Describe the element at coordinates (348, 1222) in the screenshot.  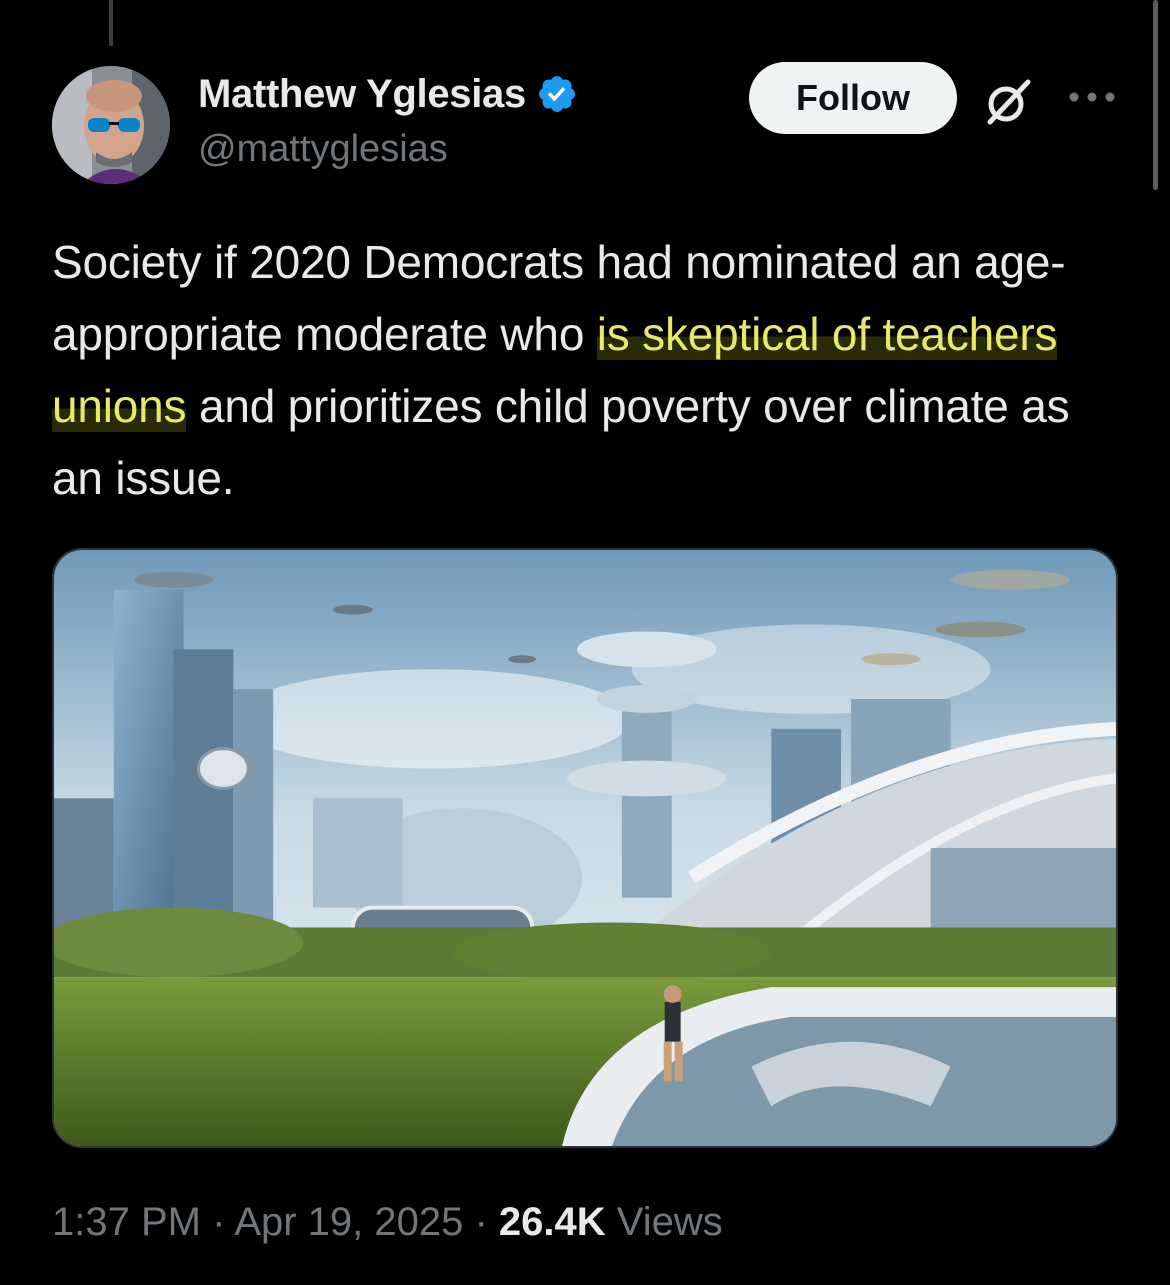
I see `tweet-date: Apr 19, 2025` at that location.